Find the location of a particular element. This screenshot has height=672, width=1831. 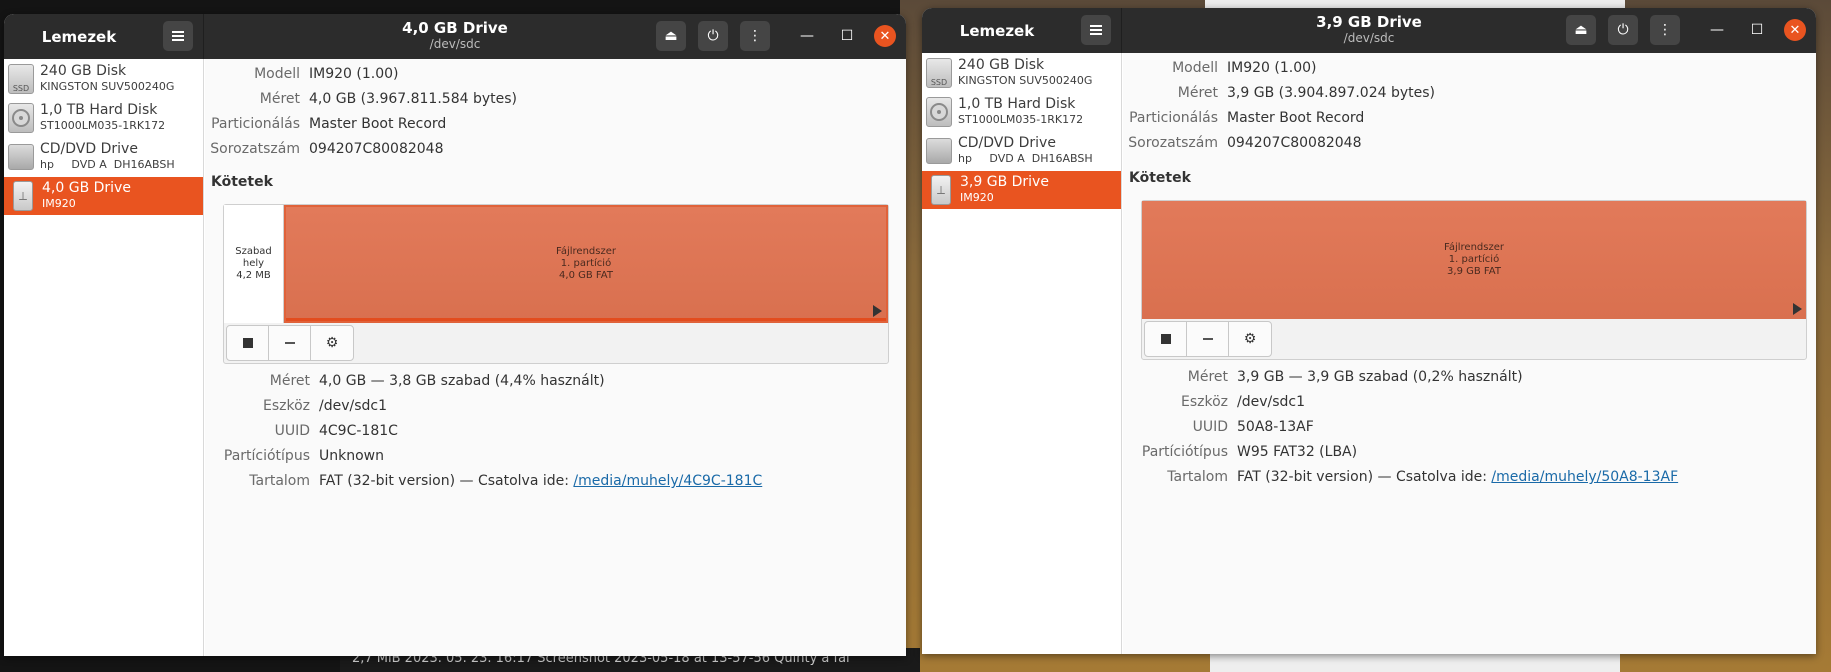

free-space-size: 4,2 MB is located at coordinates (253, 275).